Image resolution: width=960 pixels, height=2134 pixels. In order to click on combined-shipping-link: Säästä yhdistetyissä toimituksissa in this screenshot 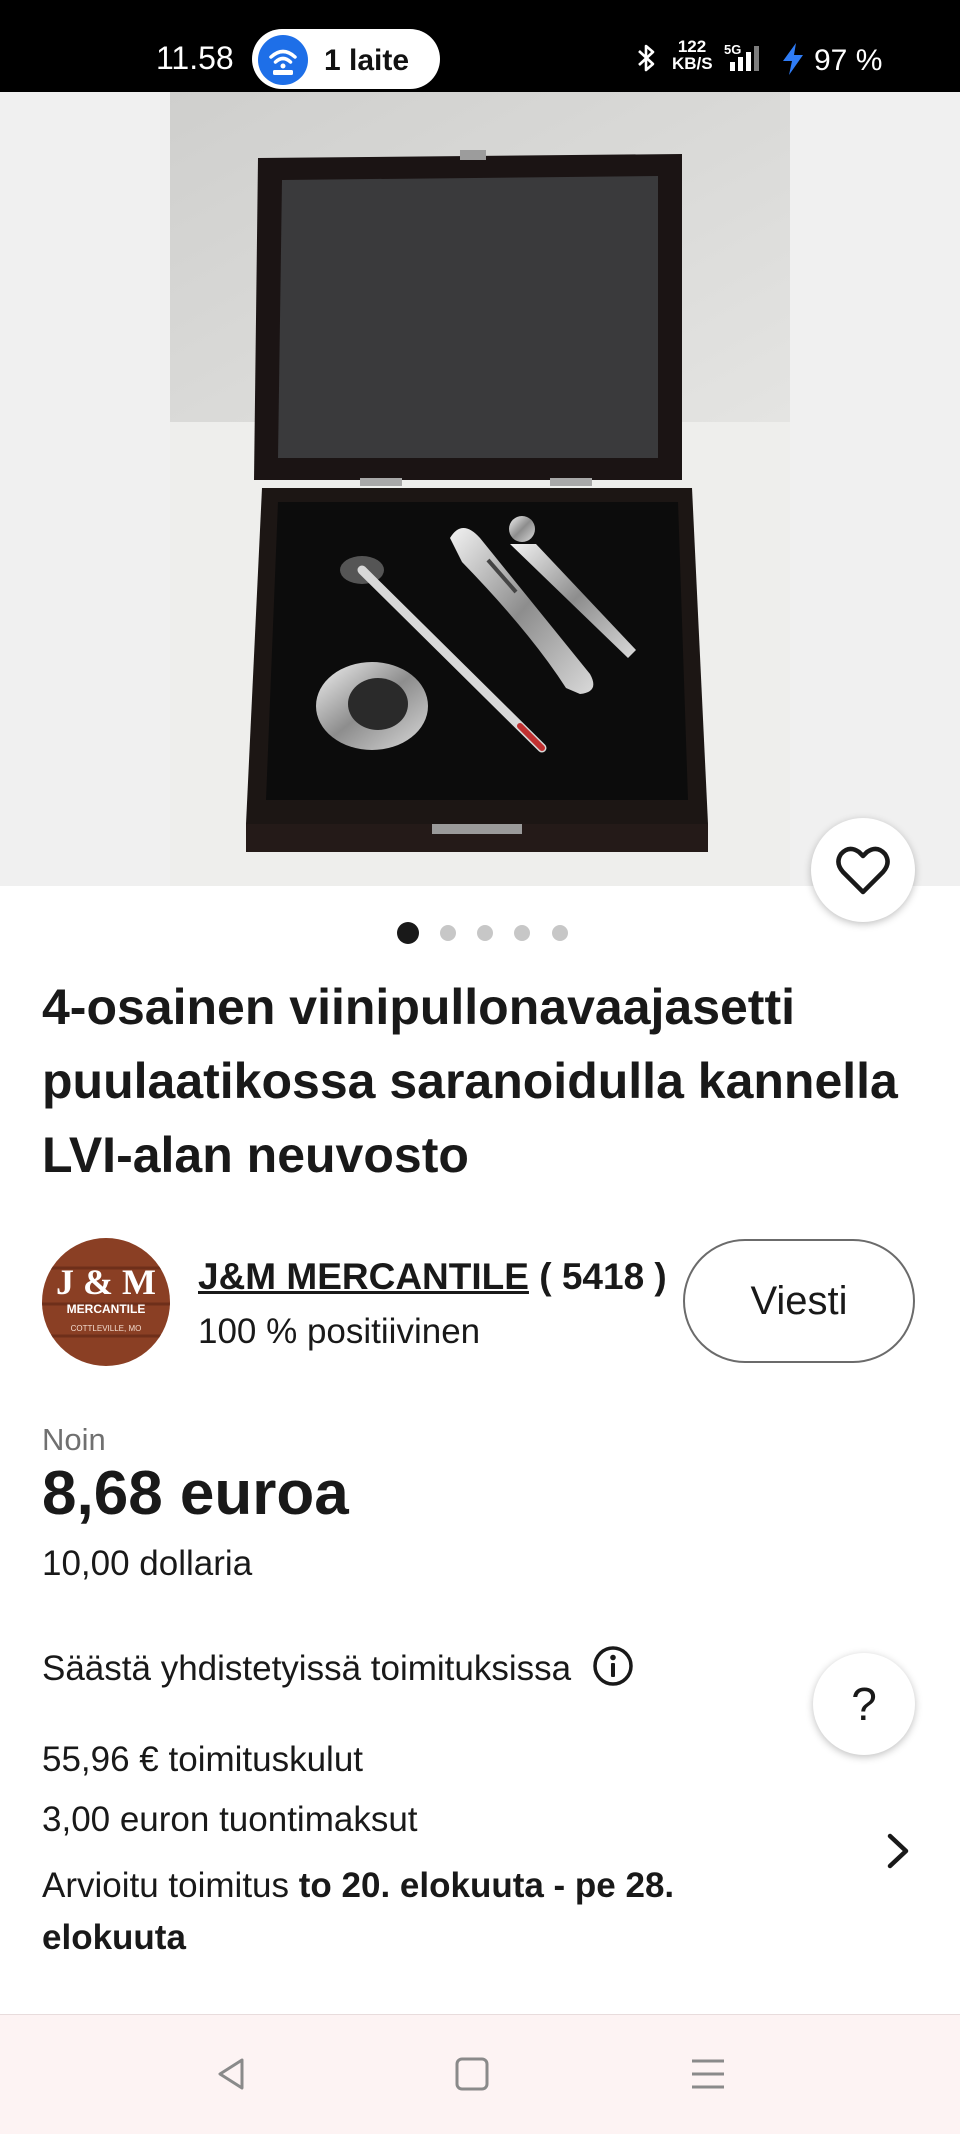, I will do `click(338, 1670)`.